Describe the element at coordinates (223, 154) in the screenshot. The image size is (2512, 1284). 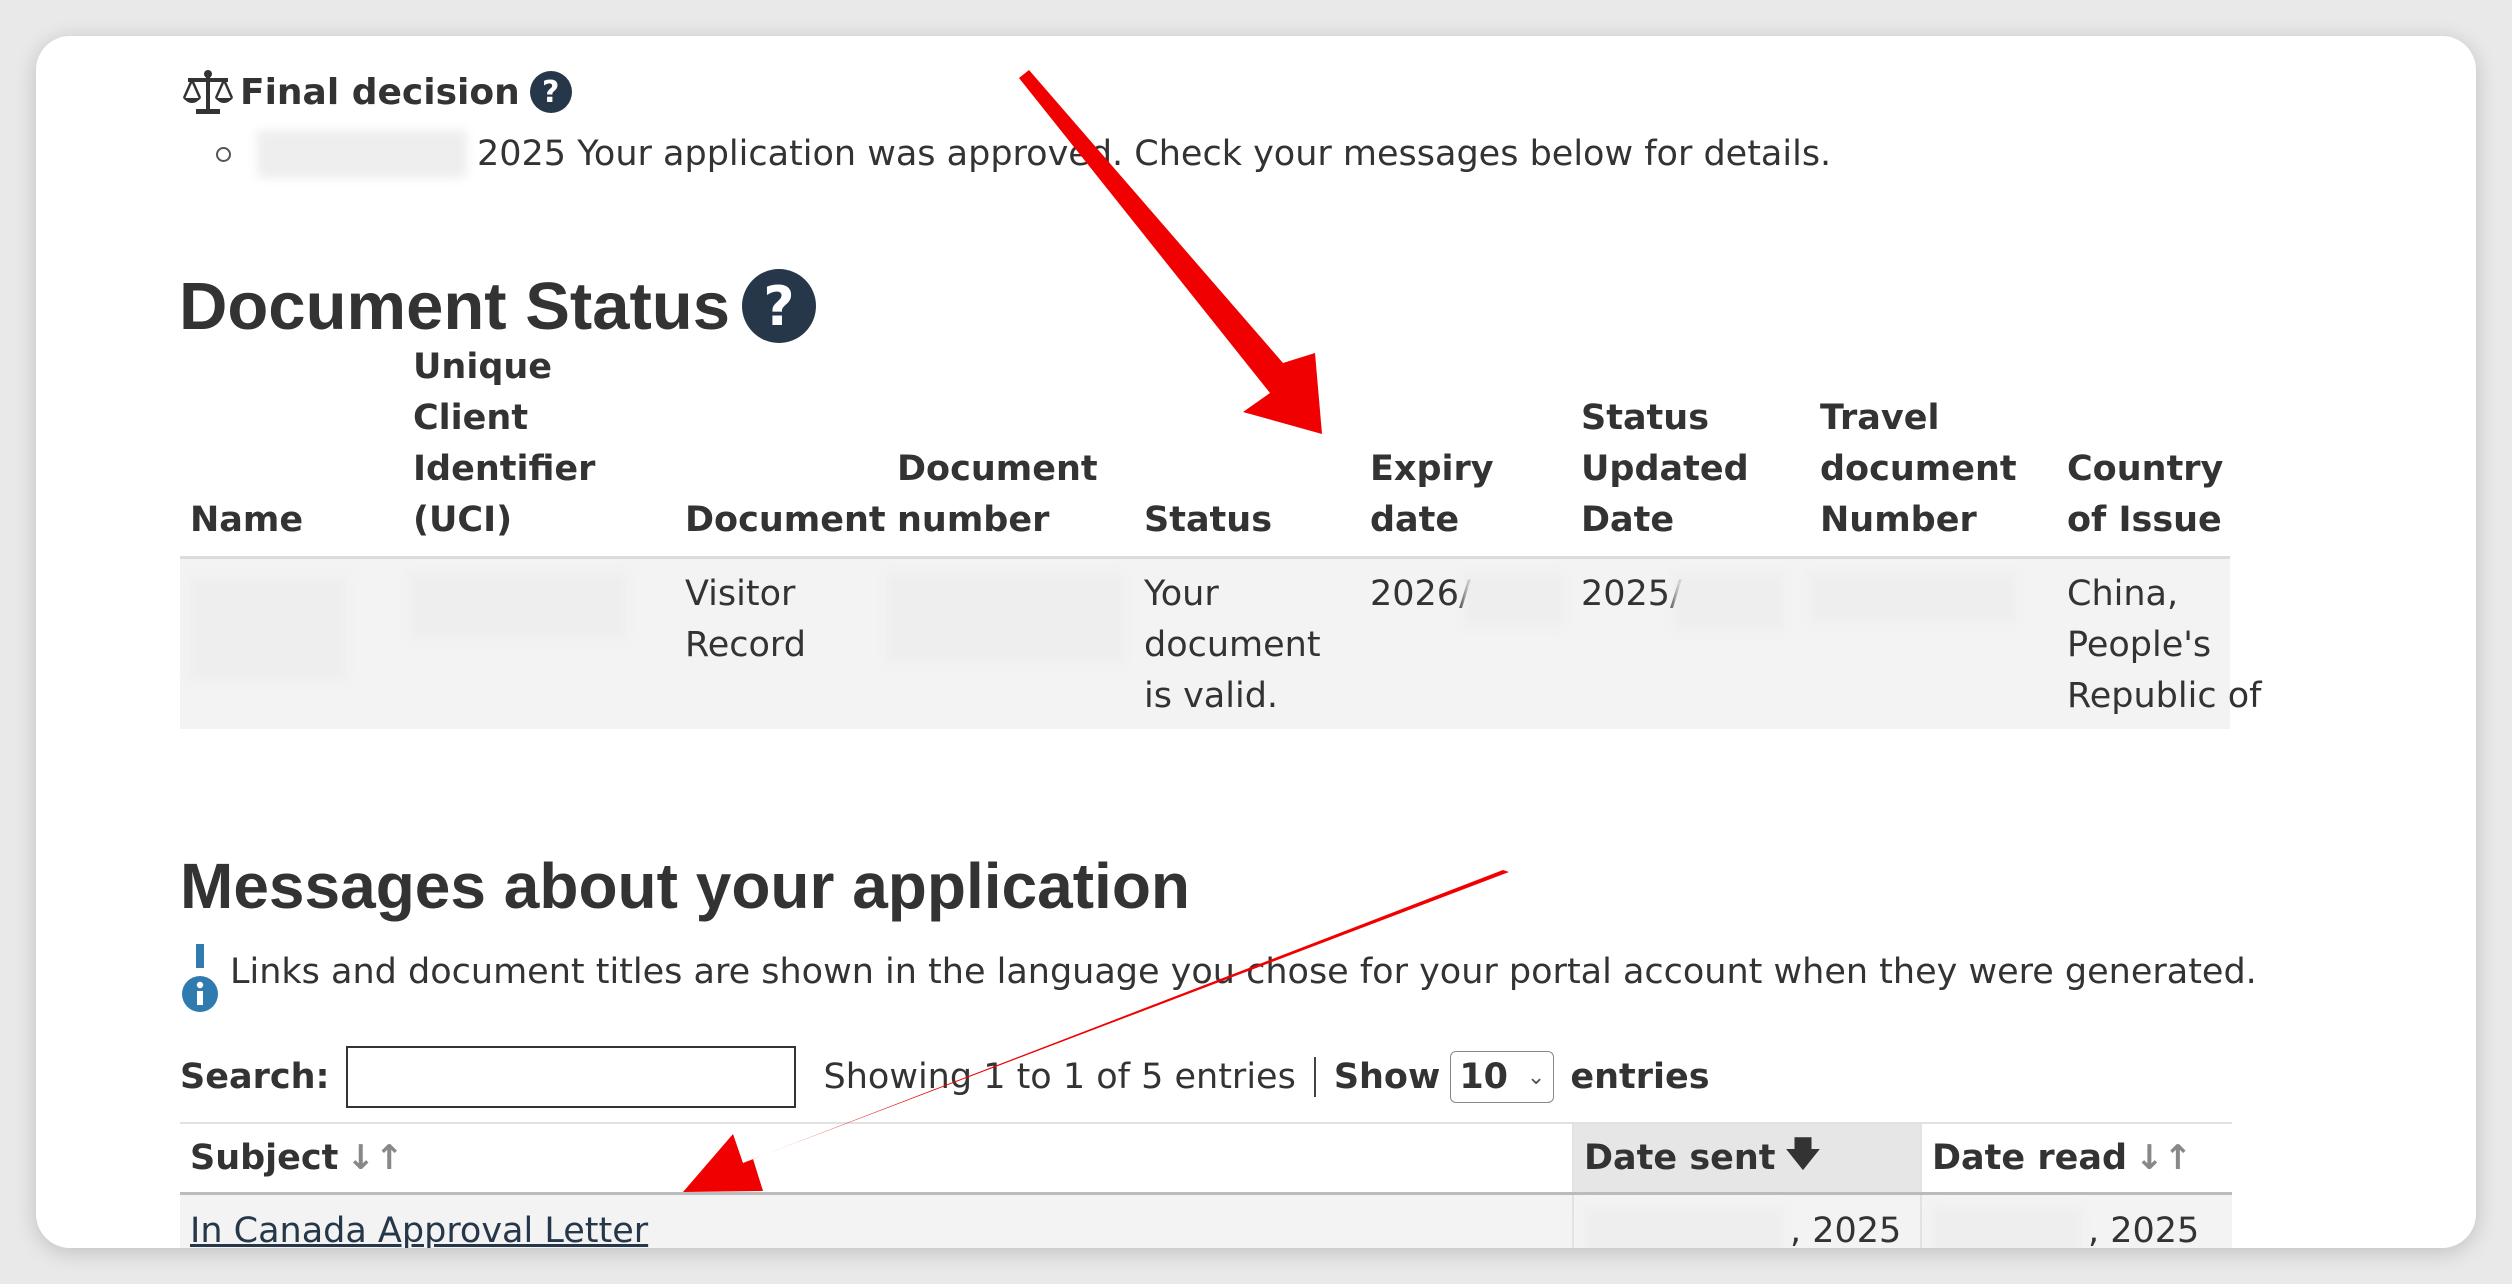
I see `bullet-circle` at that location.